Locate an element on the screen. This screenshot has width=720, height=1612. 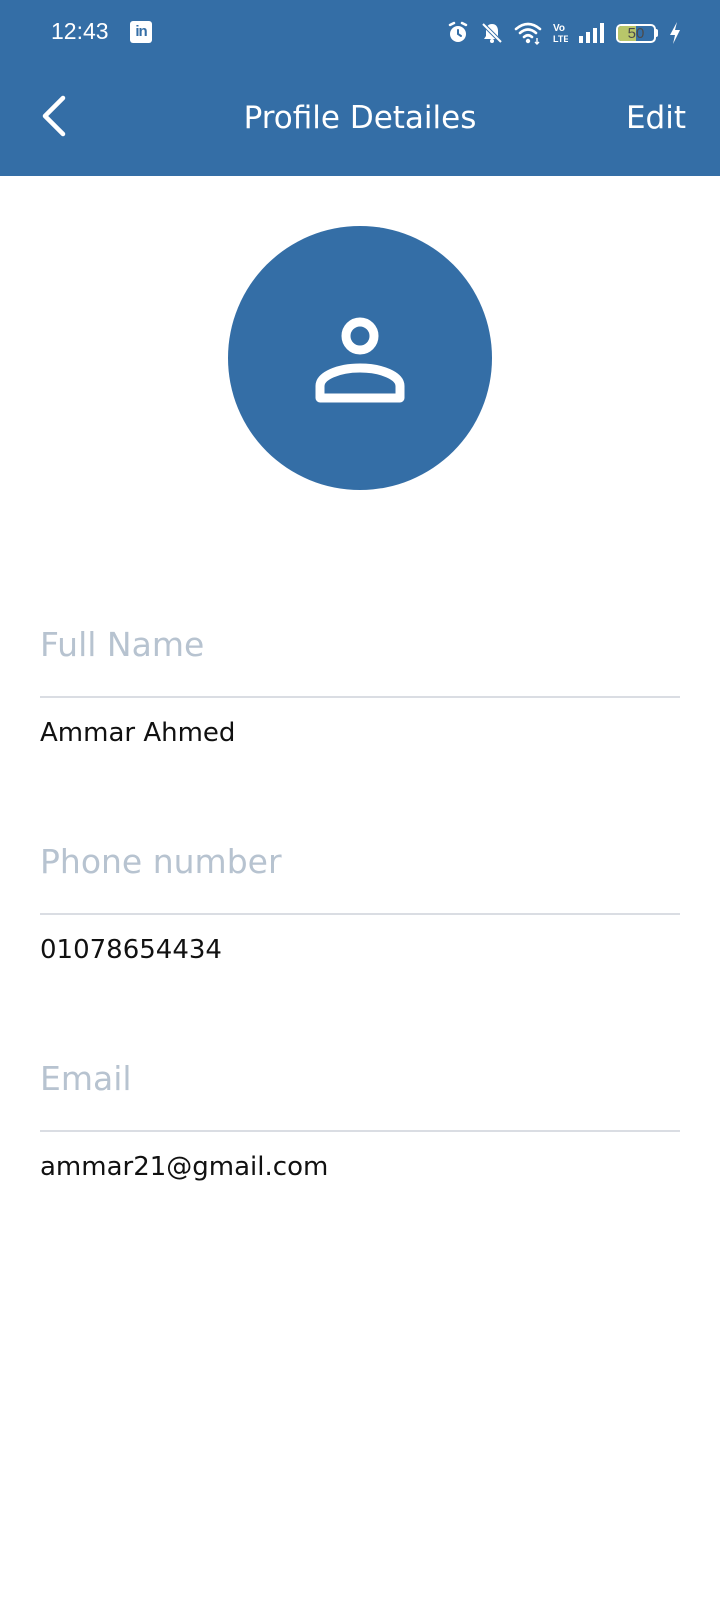
person-icon is located at coordinates (360, 360).